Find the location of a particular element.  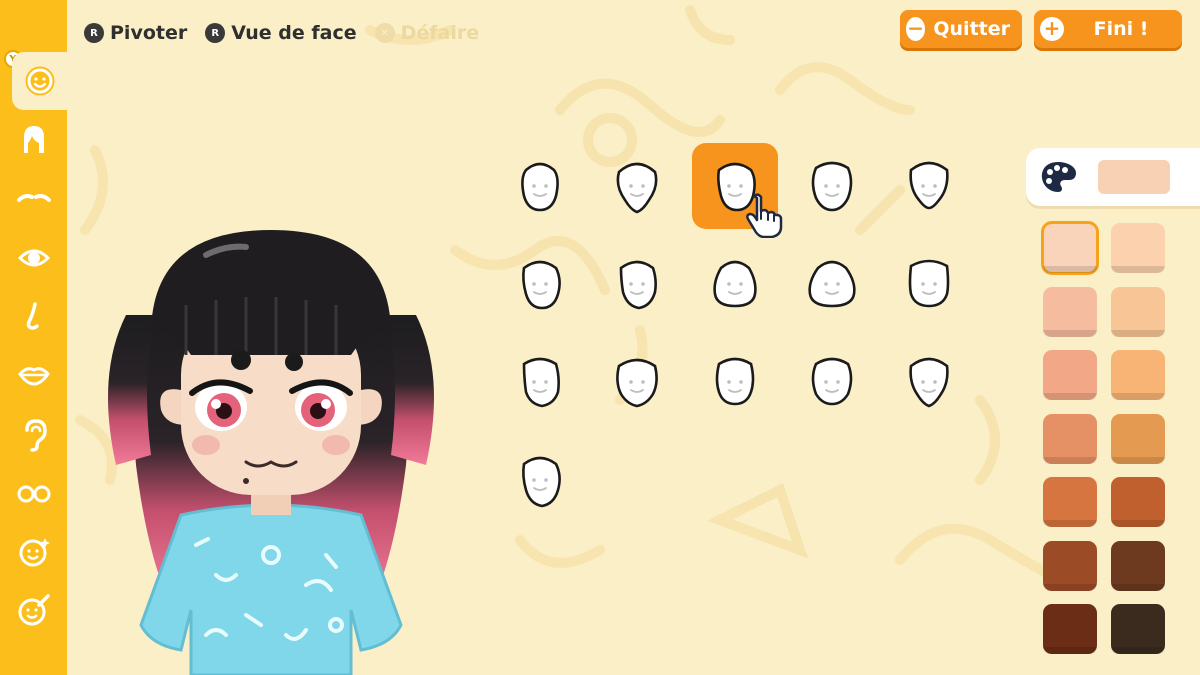

eye-icon is located at coordinates (34, 258).